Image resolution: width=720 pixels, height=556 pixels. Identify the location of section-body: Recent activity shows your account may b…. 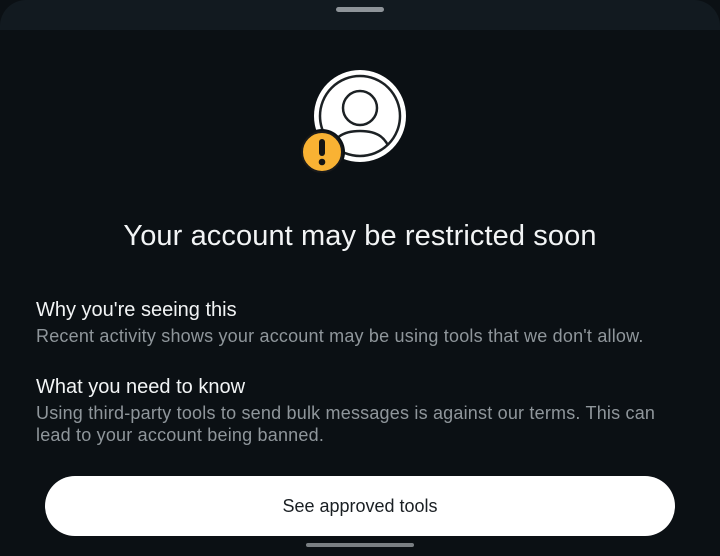
(340, 336).